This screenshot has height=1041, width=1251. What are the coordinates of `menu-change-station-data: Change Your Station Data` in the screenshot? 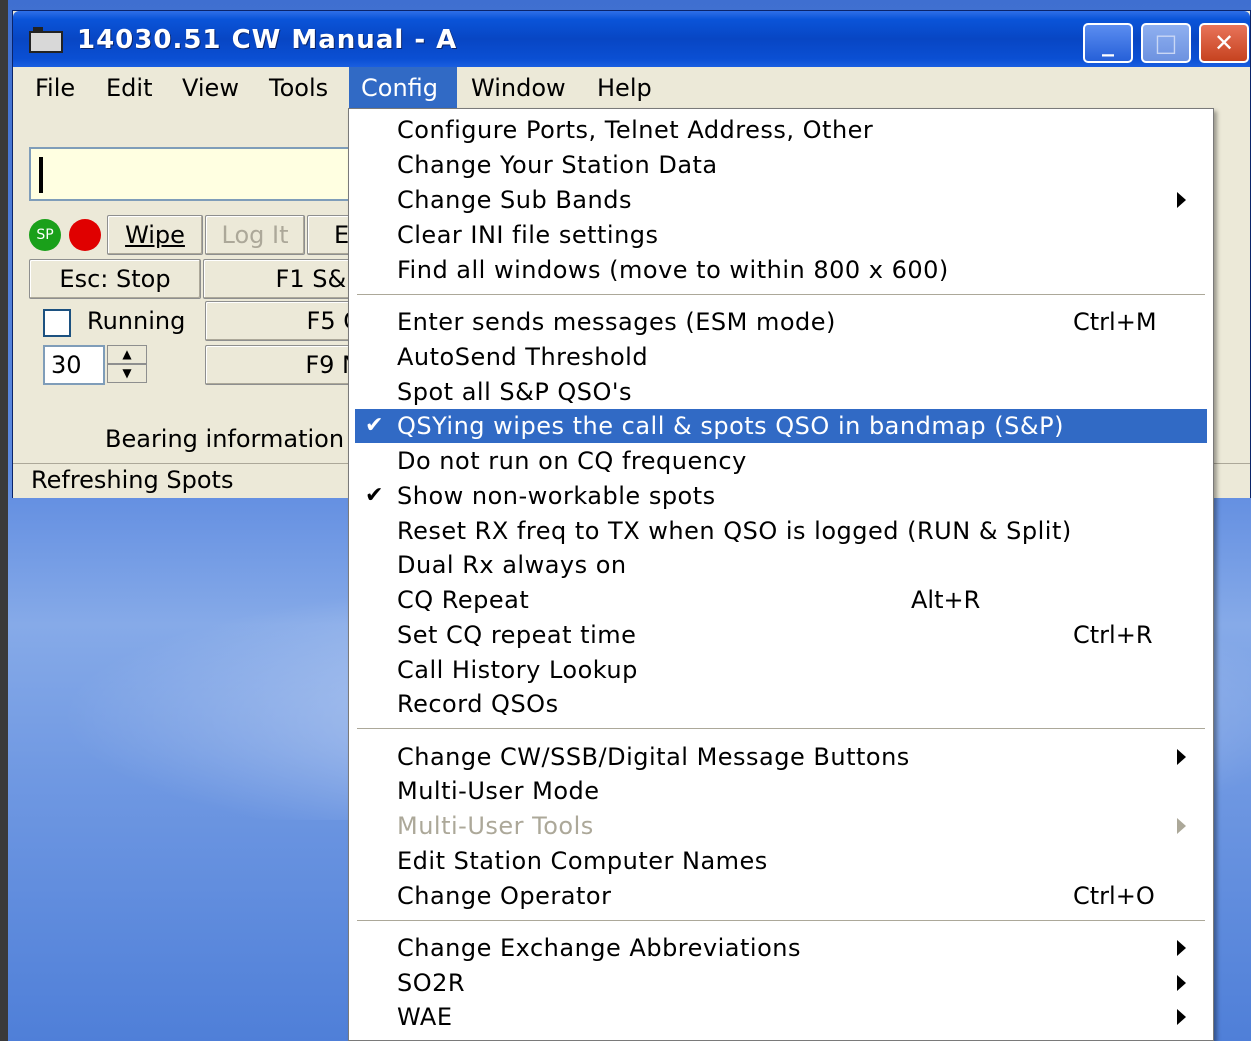 It's located at (781, 165).